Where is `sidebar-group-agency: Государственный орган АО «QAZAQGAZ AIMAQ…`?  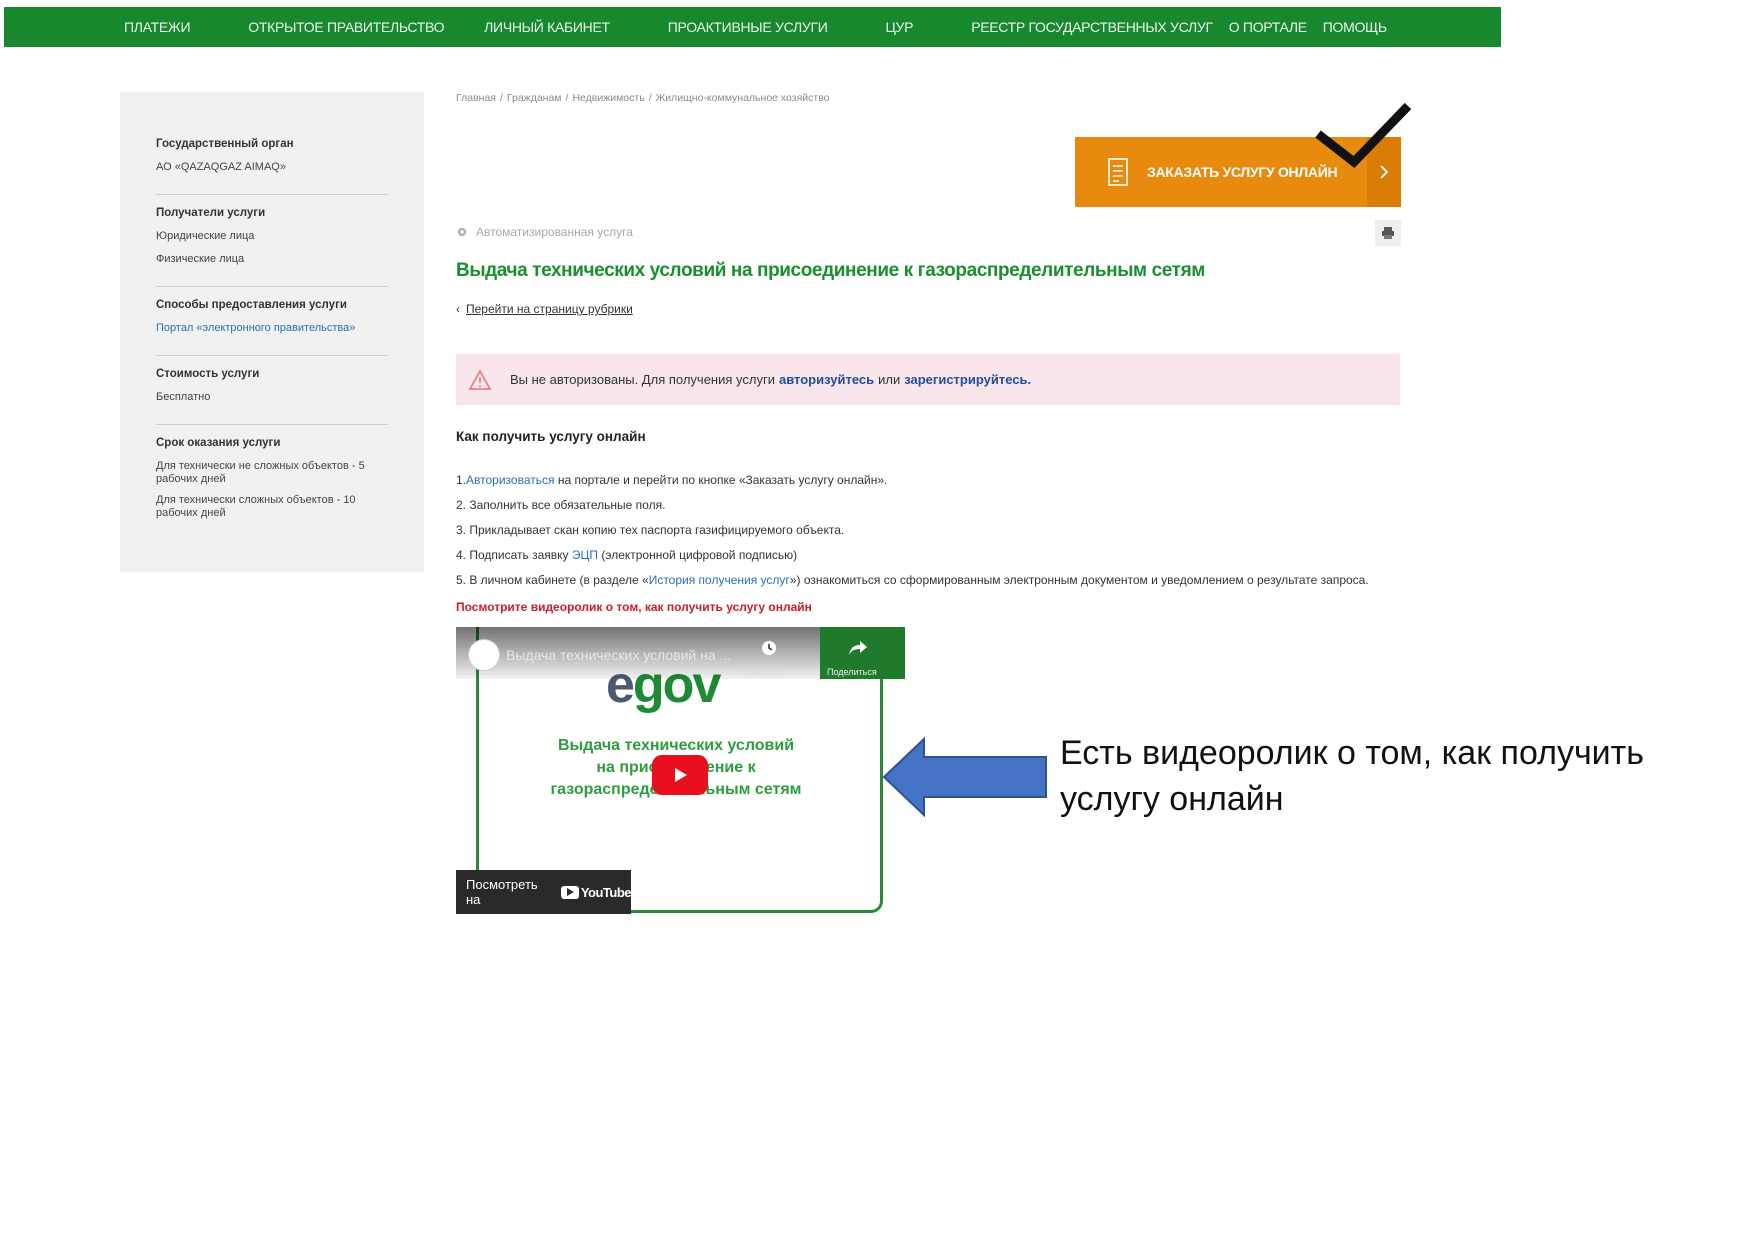 sidebar-group-agency: Государственный орган АО «QAZAQGAZ AIMAQ… is located at coordinates (272, 166).